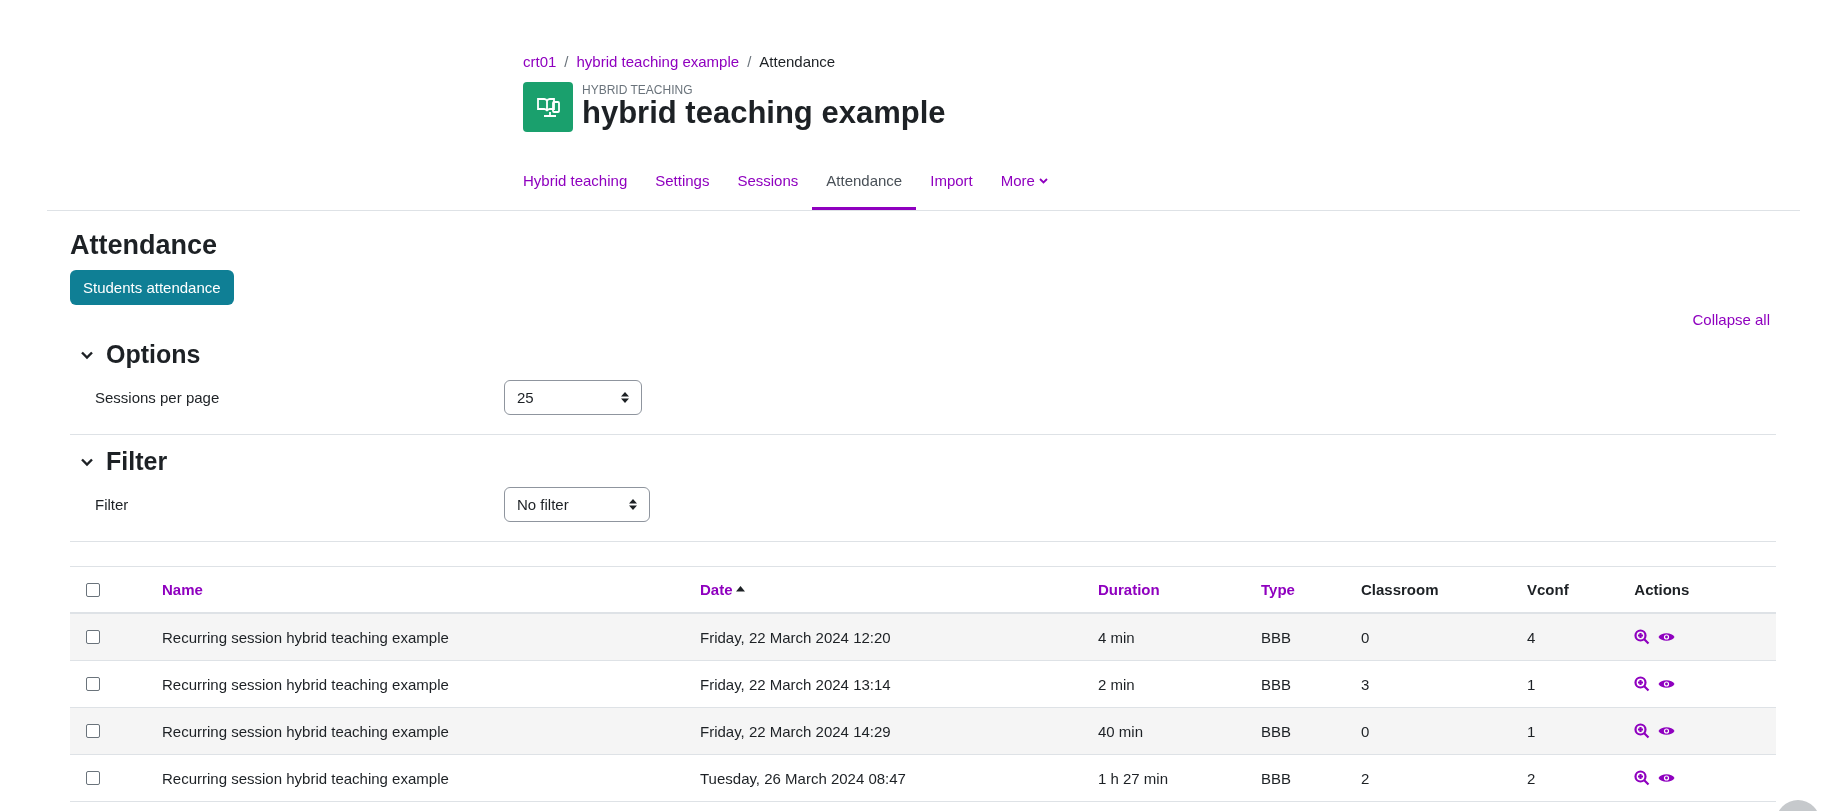 This screenshot has height=811, width=1847. I want to click on caret-icon, so click(1043, 180).